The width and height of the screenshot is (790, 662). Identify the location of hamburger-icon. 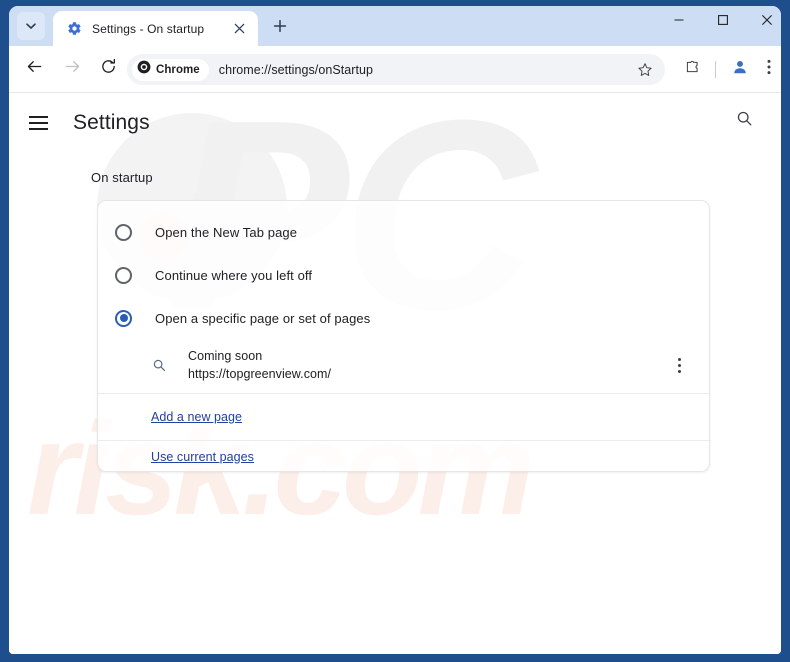
(43, 123).